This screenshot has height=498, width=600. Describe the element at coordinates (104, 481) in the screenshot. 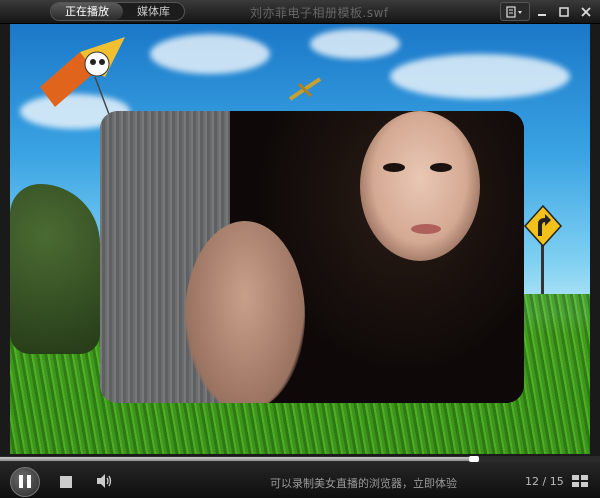

I see `volume-icon` at that location.